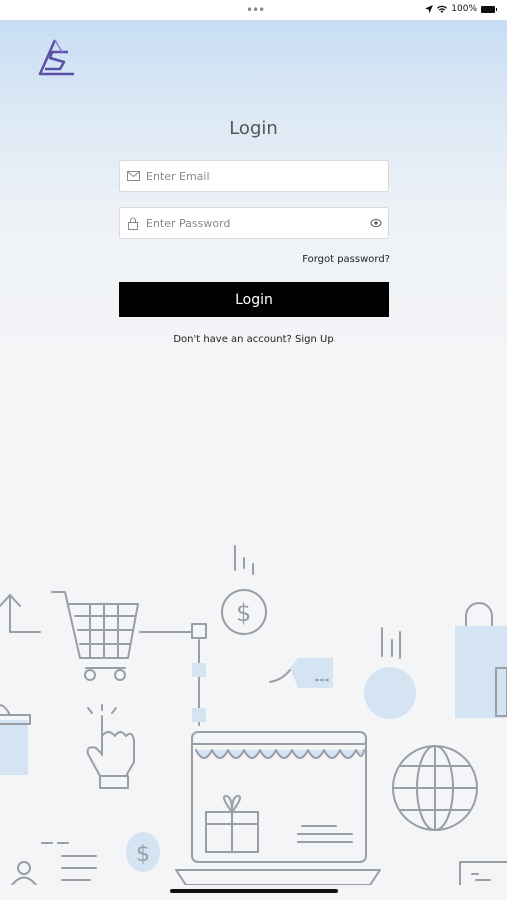  Describe the element at coordinates (314, 339) in the screenshot. I see `signup-link: Sign Up` at that location.